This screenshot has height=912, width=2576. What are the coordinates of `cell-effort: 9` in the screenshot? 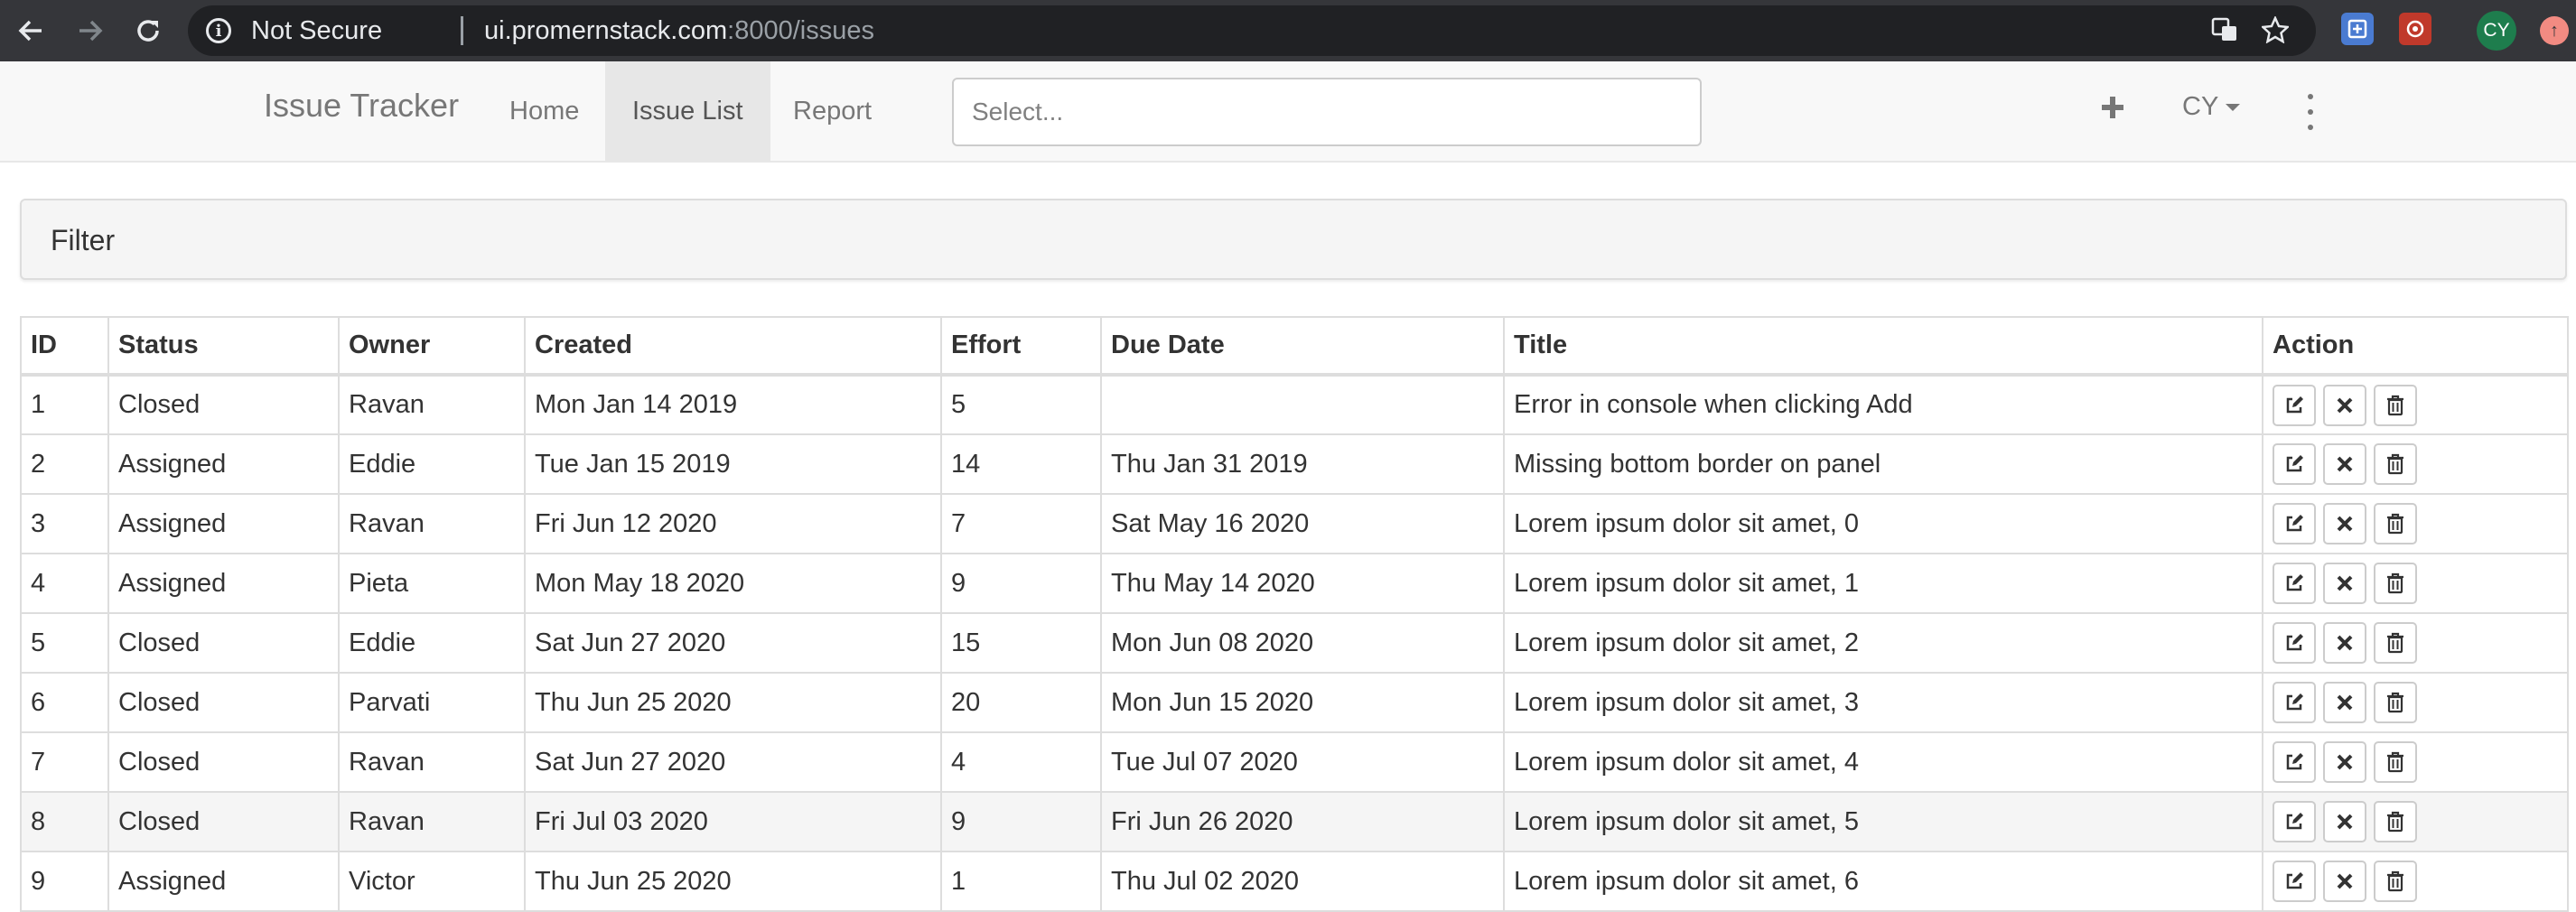 It's located at (1021, 821).